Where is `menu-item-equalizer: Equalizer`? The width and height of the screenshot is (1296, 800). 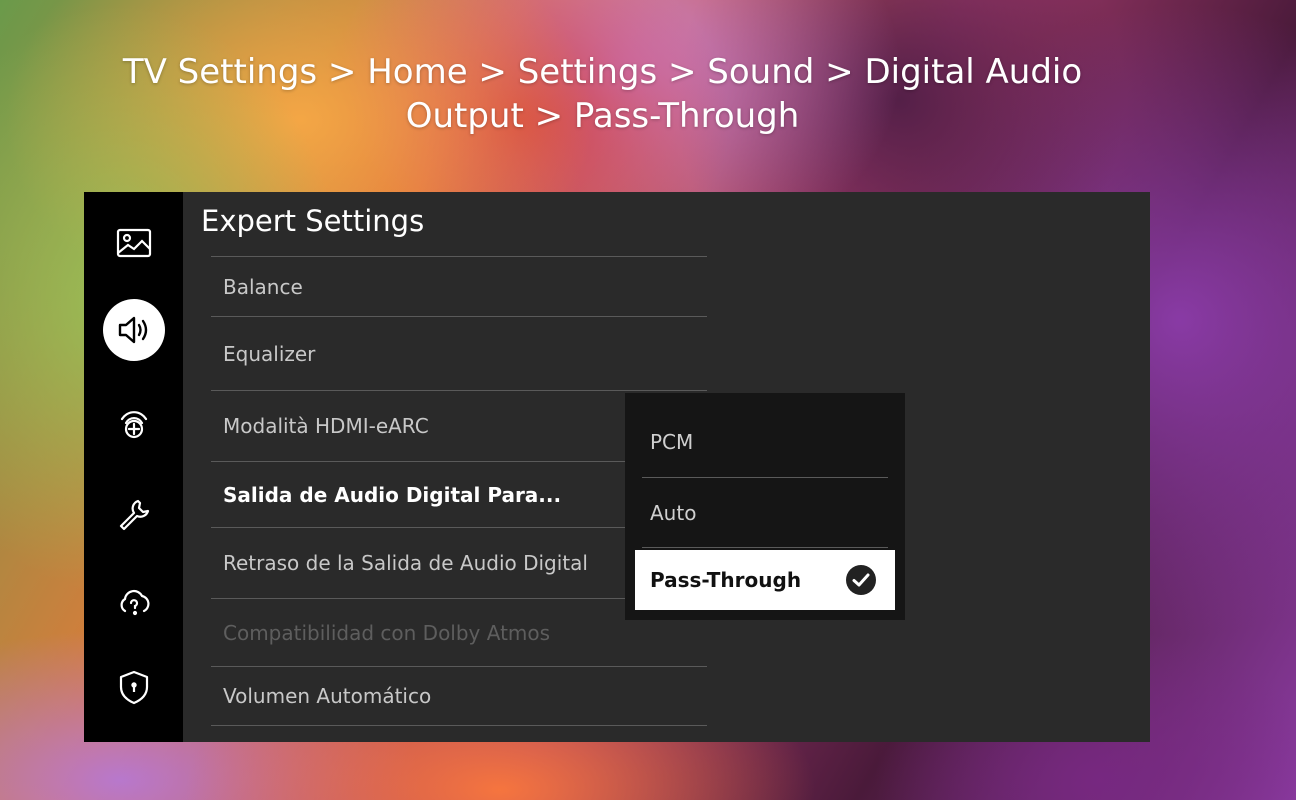 menu-item-equalizer: Equalizer is located at coordinates (459, 353).